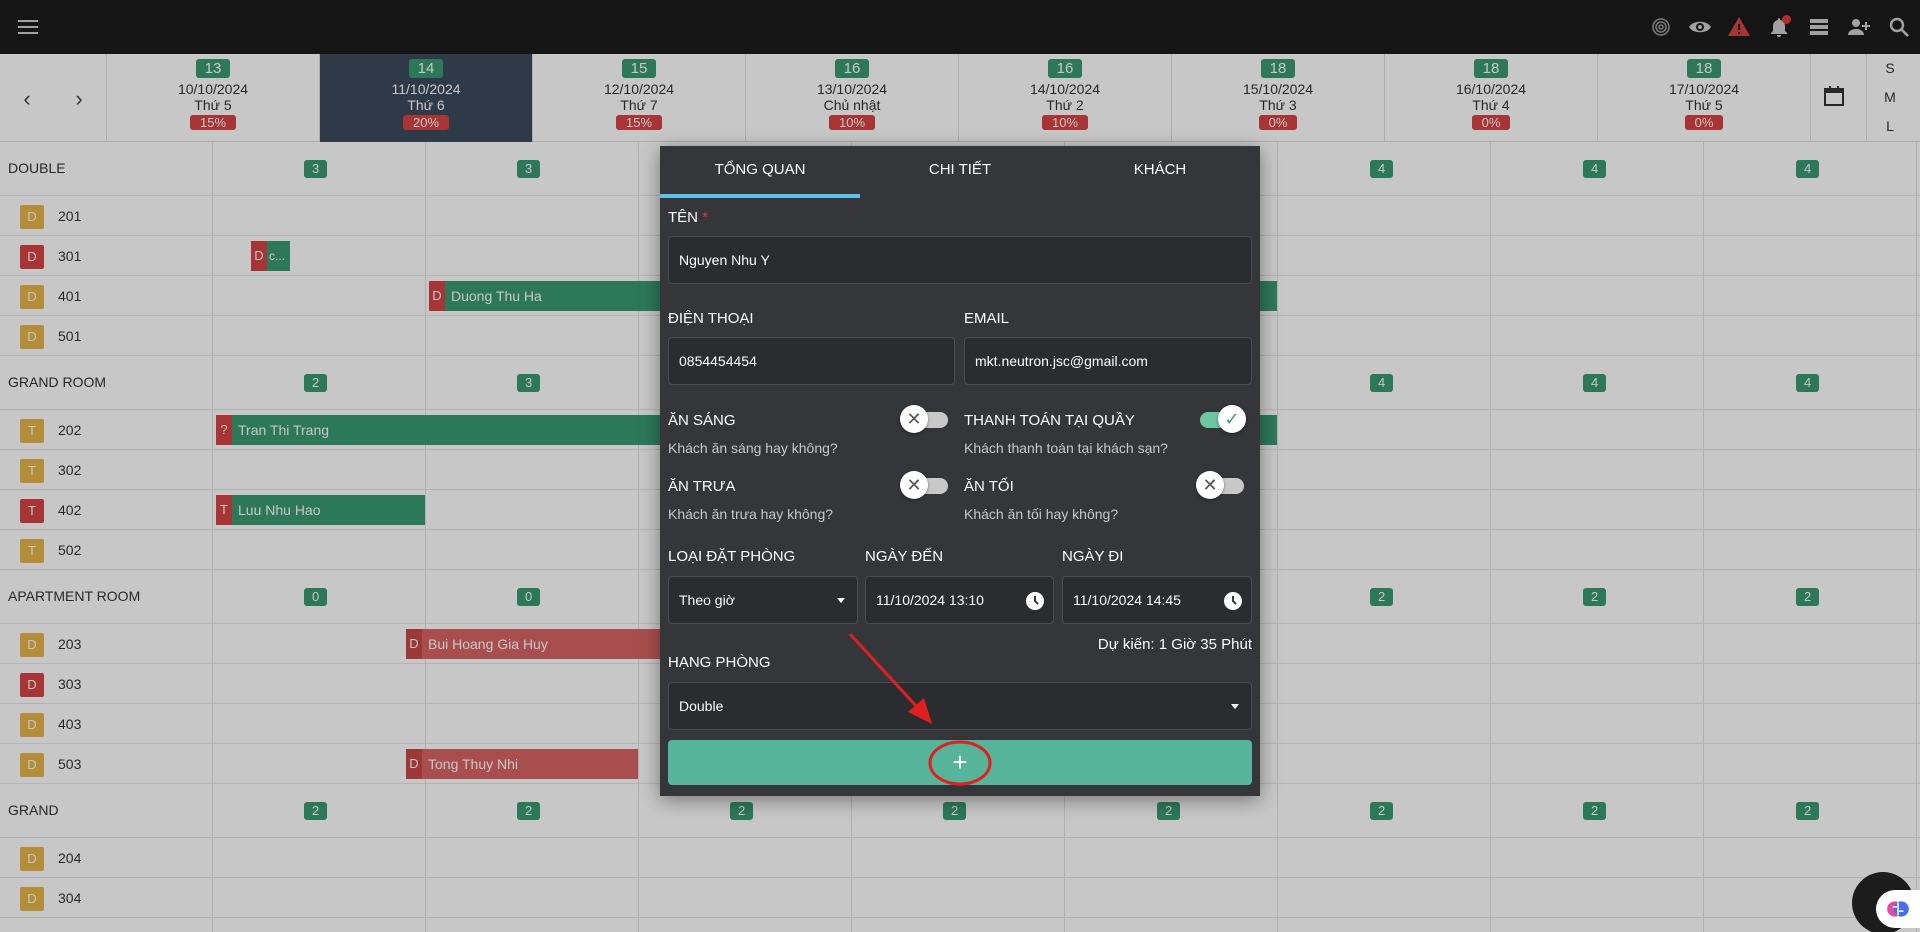 The width and height of the screenshot is (1920, 932). Describe the element at coordinates (960, 260) in the screenshot. I see `name-input: Nguyen Nhu Y` at that location.